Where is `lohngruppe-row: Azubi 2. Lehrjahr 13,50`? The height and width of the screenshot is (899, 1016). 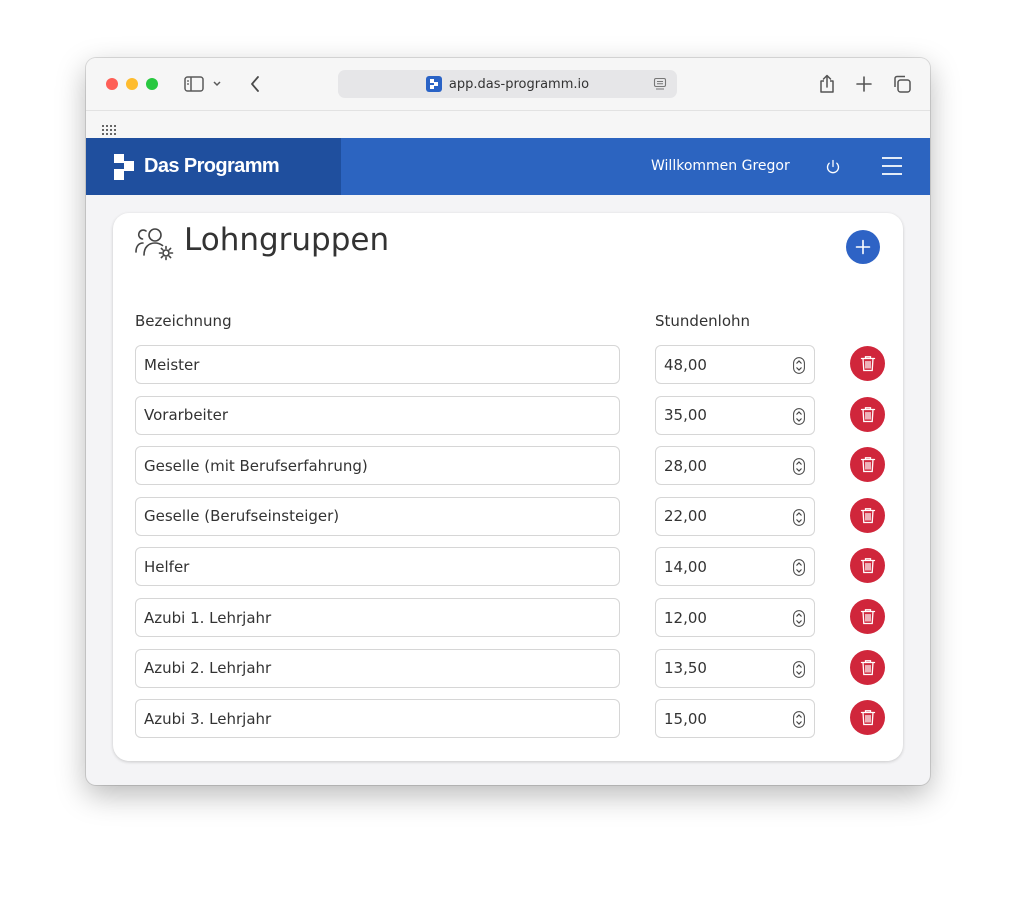
lohngruppe-row: Azubi 2. Lehrjahr 13,50 is located at coordinates (508, 668).